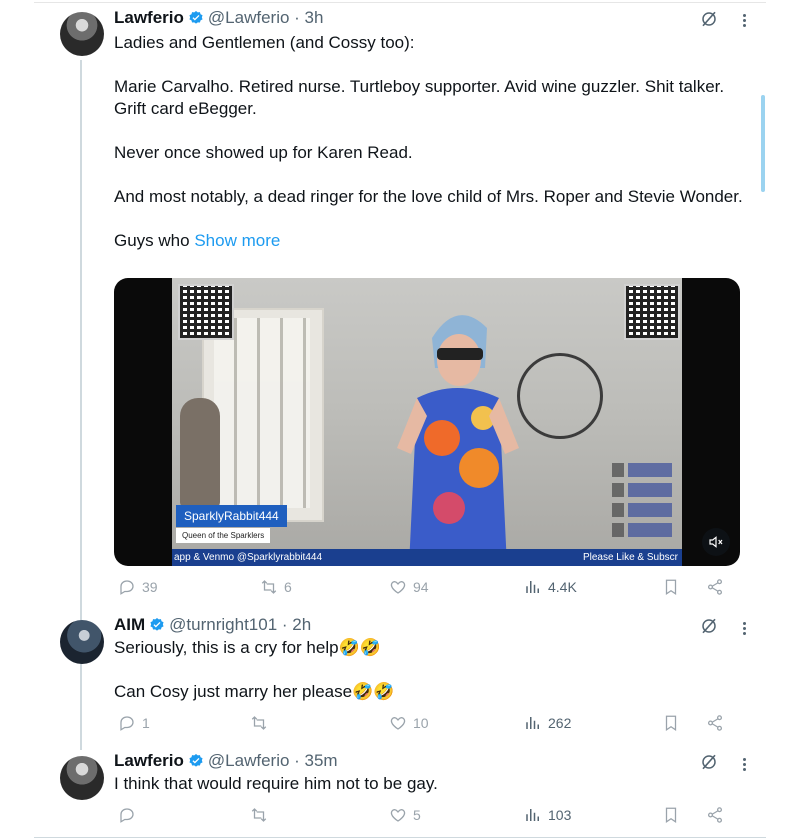  I want to click on tweet-actions: 1 10 262, so click(424, 725).